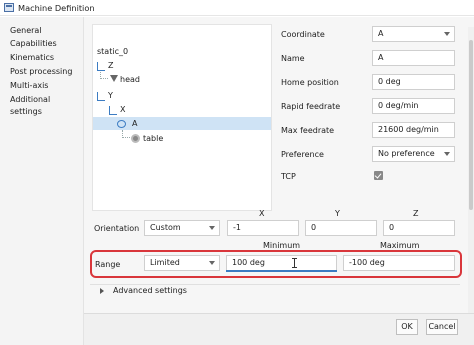  I want to click on tree-node-z: Z, so click(110, 66).